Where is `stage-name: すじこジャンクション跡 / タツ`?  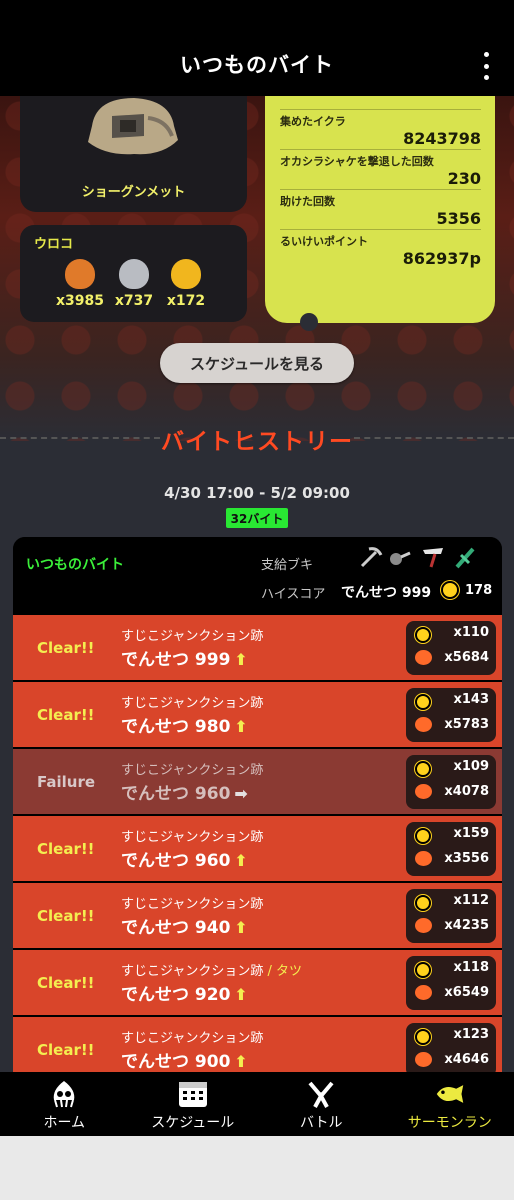 stage-name: すじこジャンクション跡 / タツ is located at coordinates (211, 969).